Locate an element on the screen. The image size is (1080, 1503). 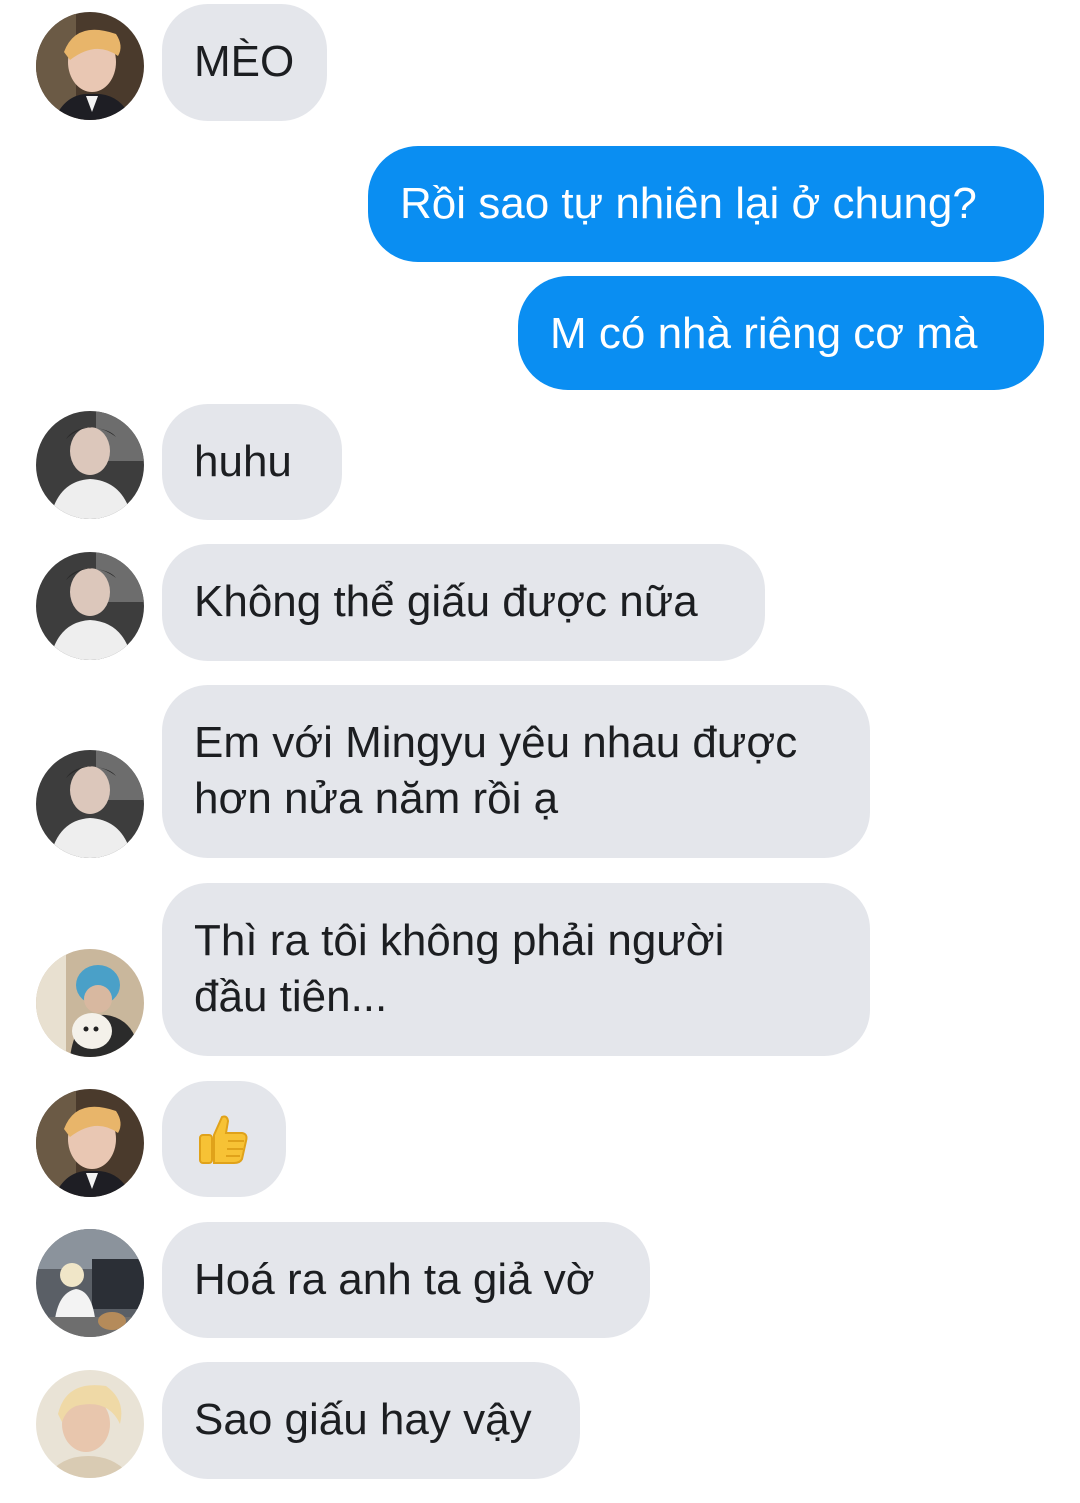
message-bubble-outgoing: Rồi sao tự nhiên lại ở chung? is located at coordinates (706, 204).